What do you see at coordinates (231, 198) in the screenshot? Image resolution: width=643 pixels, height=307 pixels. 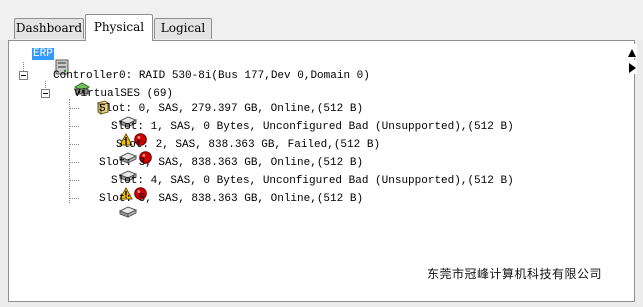 I see `drive-label: Slot: 5, SAS, 838.363 GB, Online,(512 B)` at bounding box center [231, 198].